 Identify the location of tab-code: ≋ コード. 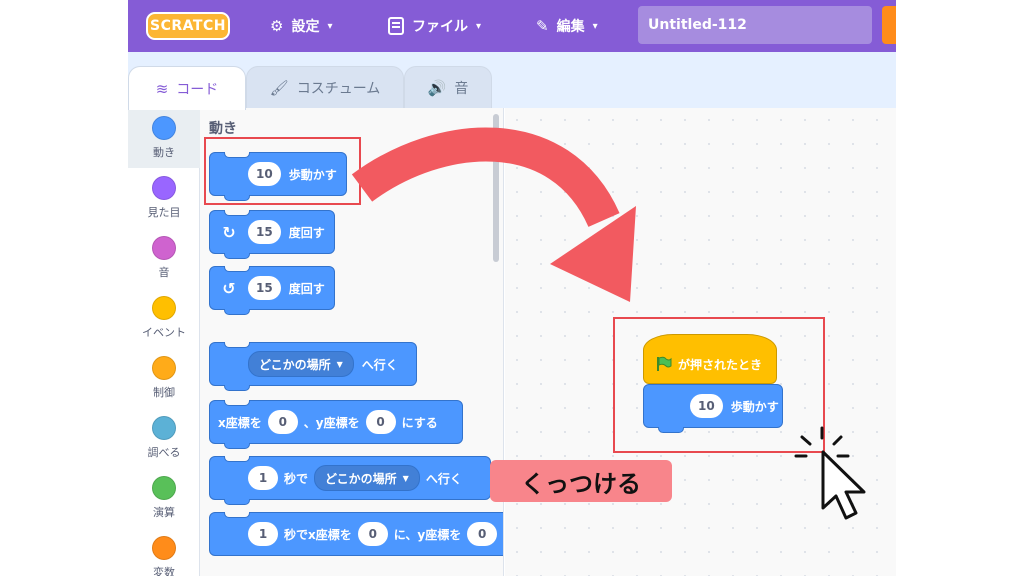
(187, 88).